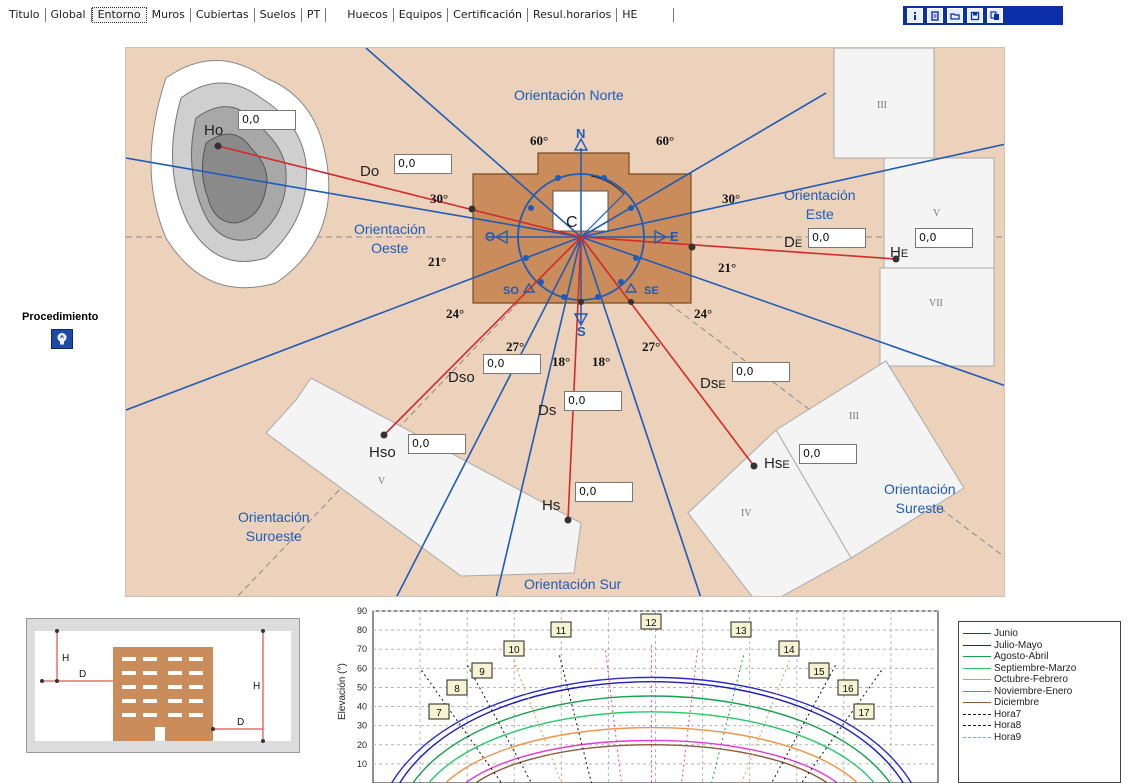 The image size is (1133, 783). What do you see at coordinates (819, 672) in the screenshot?
I see `solar-hour-label: 15` at bounding box center [819, 672].